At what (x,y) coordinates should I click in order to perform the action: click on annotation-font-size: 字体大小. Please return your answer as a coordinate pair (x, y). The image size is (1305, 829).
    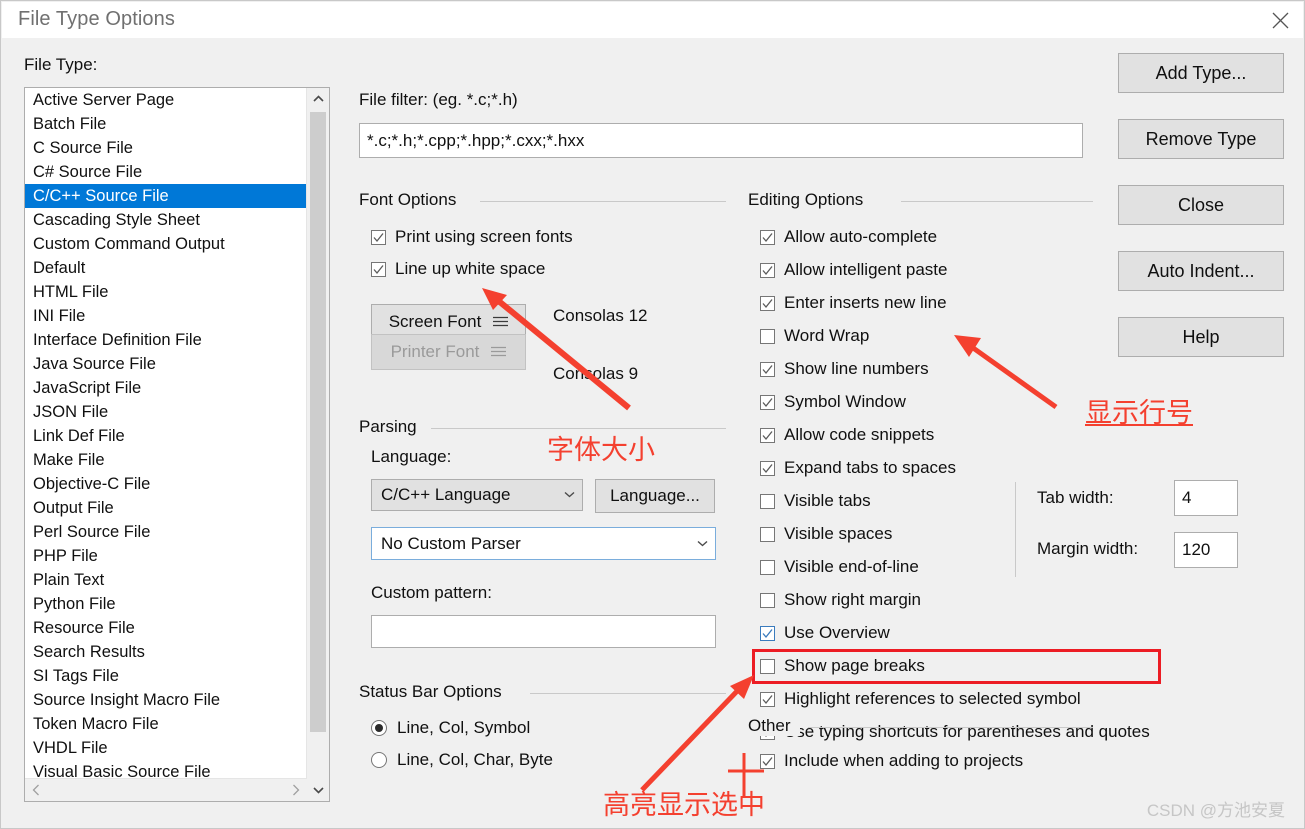
    Looking at the image, I should click on (601, 450).